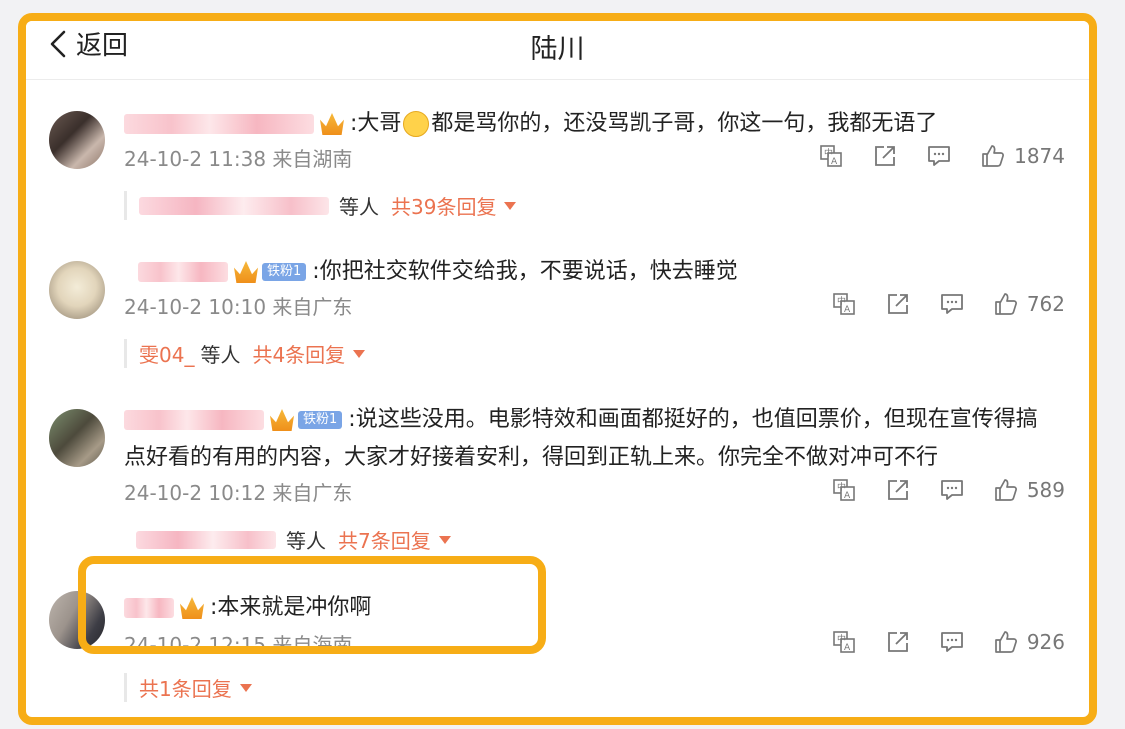  What do you see at coordinates (1045, 490) in the screenshot?
I see `like-count: 589` at bounding box center [1045, 490].